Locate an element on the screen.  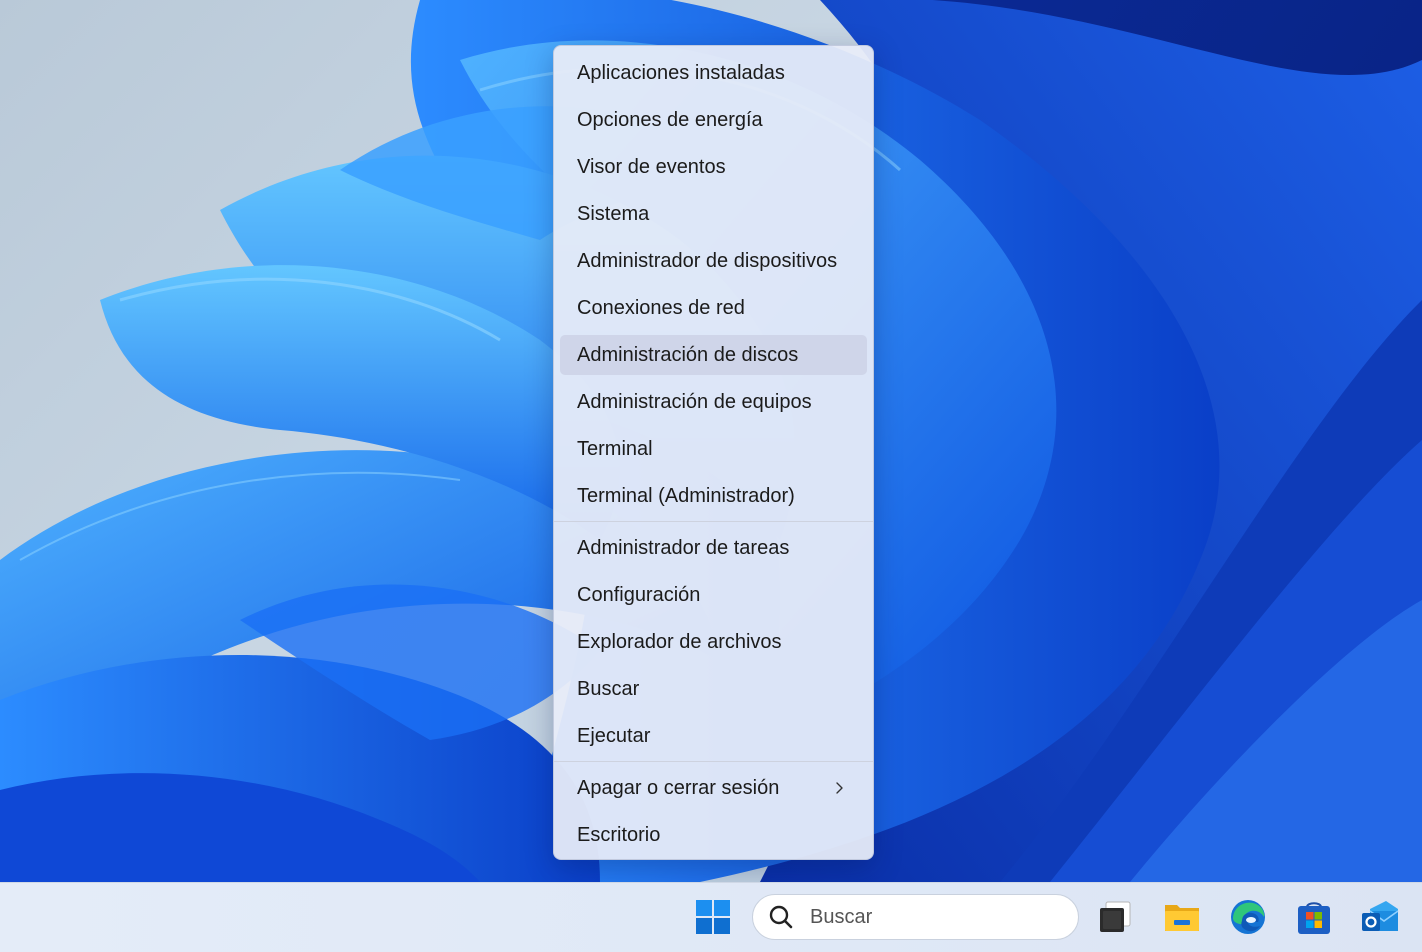
search-icon is located at coordinates (781, 917).